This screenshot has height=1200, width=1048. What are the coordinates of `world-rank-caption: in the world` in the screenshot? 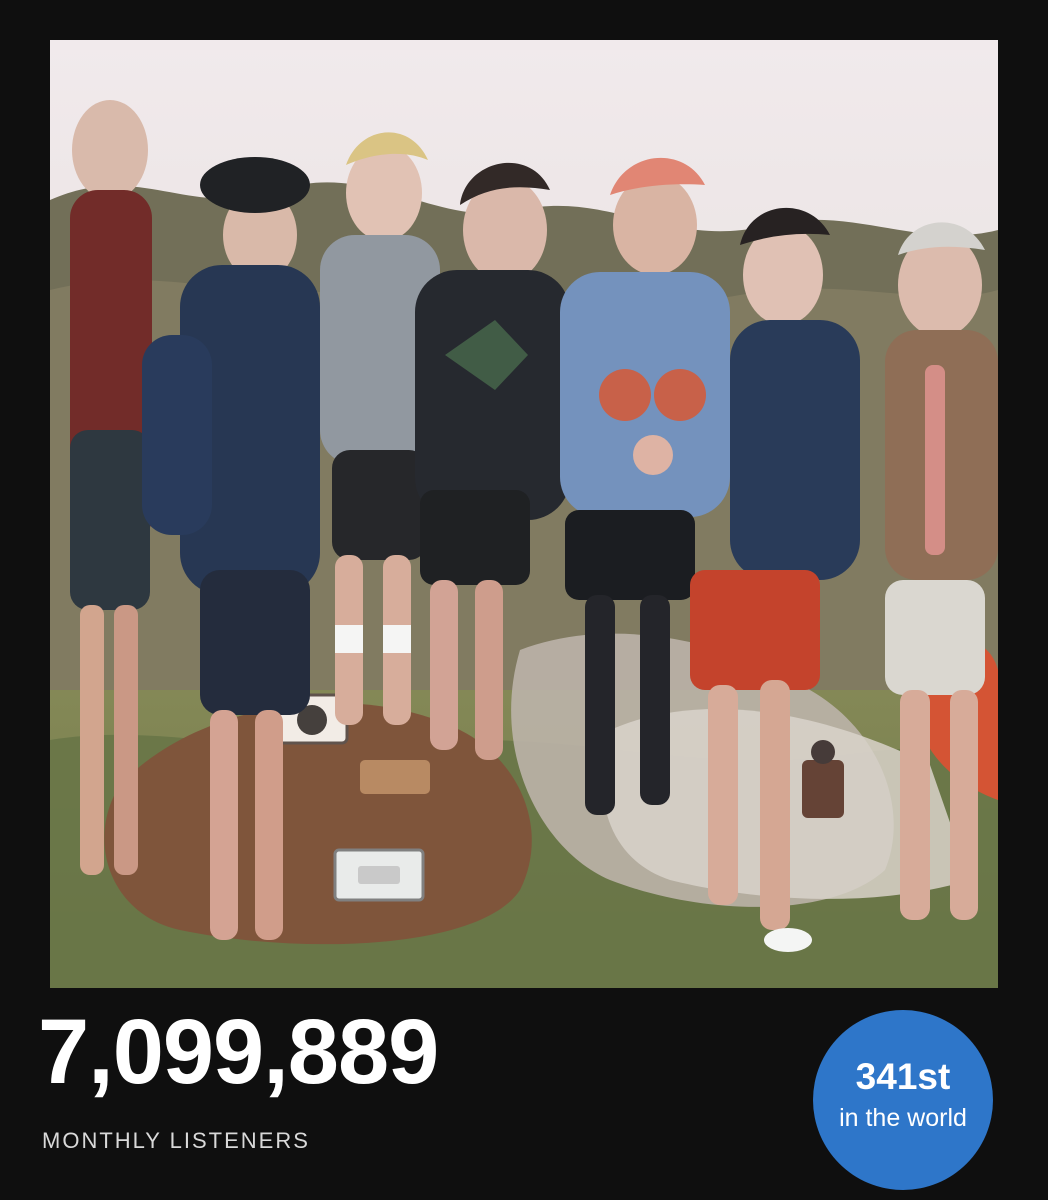 It's located at (903, 1117).